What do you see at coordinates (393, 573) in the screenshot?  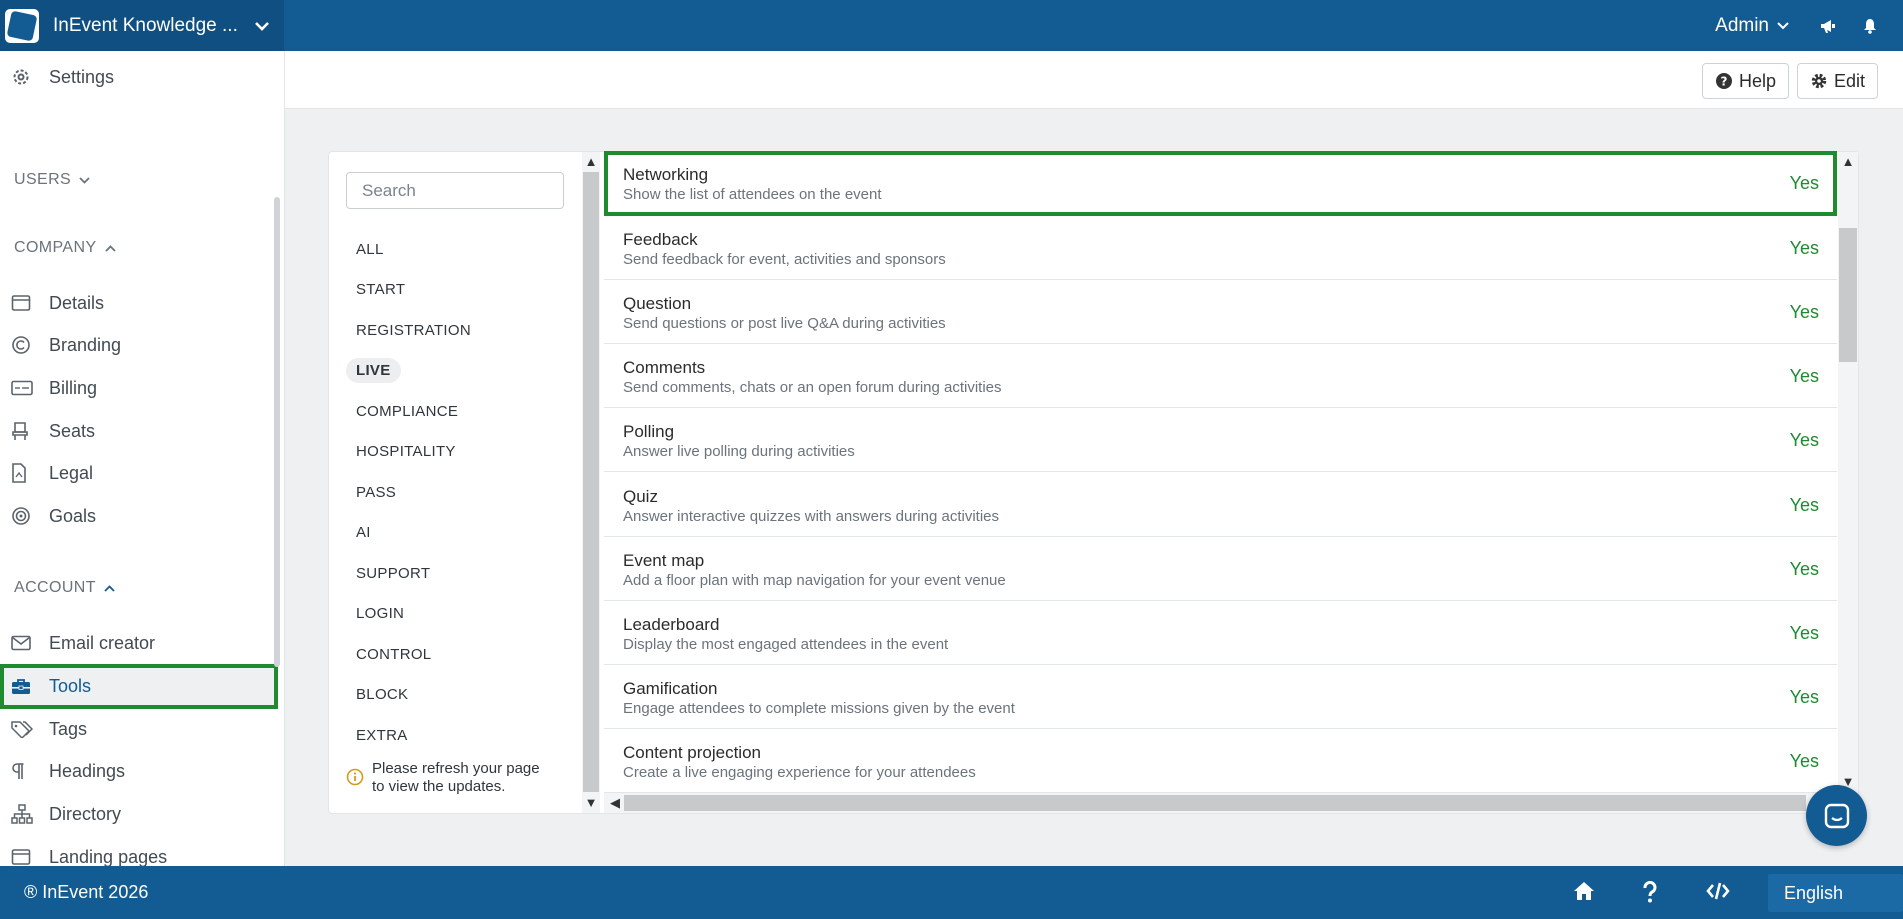 I see `category-support: SUPPORT` at bounding box center [393, 573].